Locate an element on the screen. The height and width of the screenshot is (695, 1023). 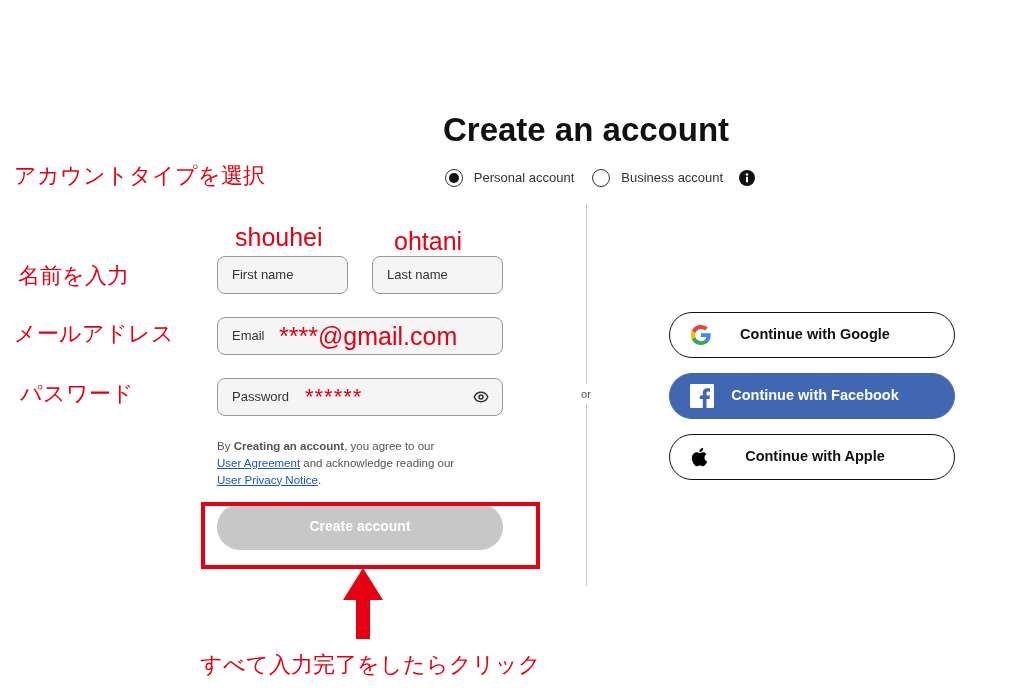
email-annotation: ****@gmail.com is located at coordinates (368, 335).